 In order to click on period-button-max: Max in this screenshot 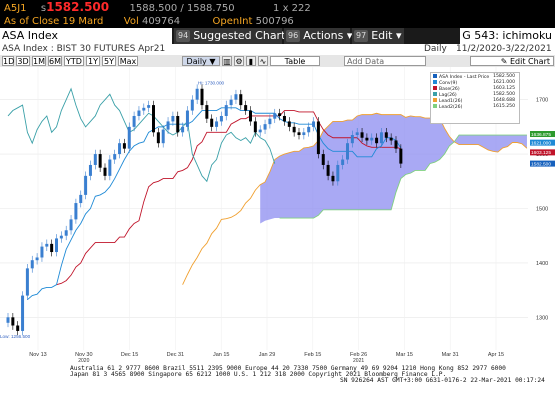, I will do `click(128, 61)`.